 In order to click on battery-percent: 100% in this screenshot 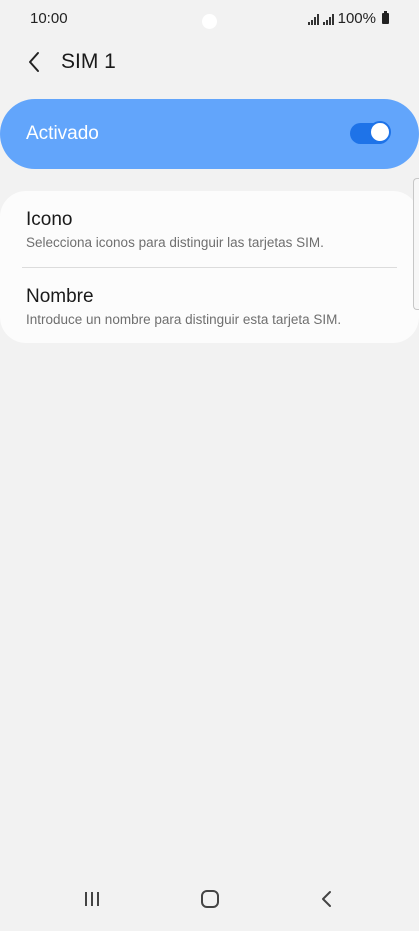, I will do `click(356, 18)`.